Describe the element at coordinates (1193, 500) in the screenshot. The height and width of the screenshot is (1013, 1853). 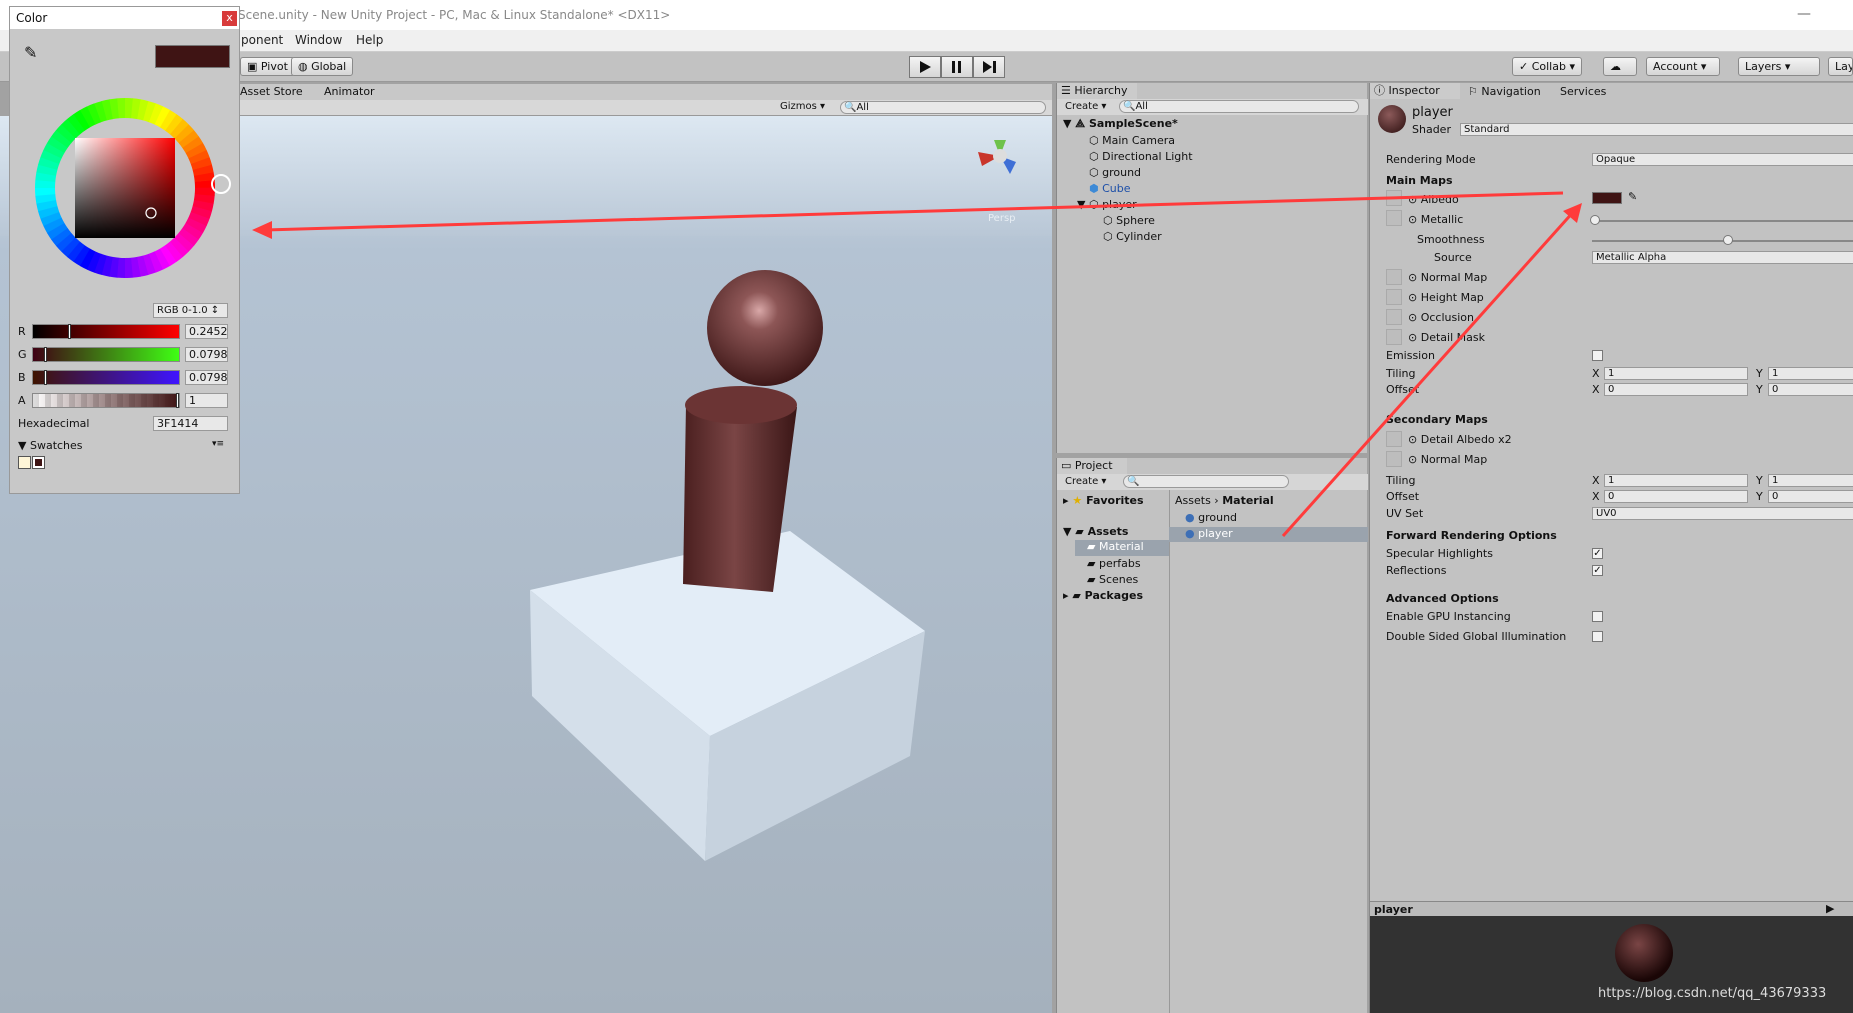
I see `breadcrumb-assets: Assets` at that location.